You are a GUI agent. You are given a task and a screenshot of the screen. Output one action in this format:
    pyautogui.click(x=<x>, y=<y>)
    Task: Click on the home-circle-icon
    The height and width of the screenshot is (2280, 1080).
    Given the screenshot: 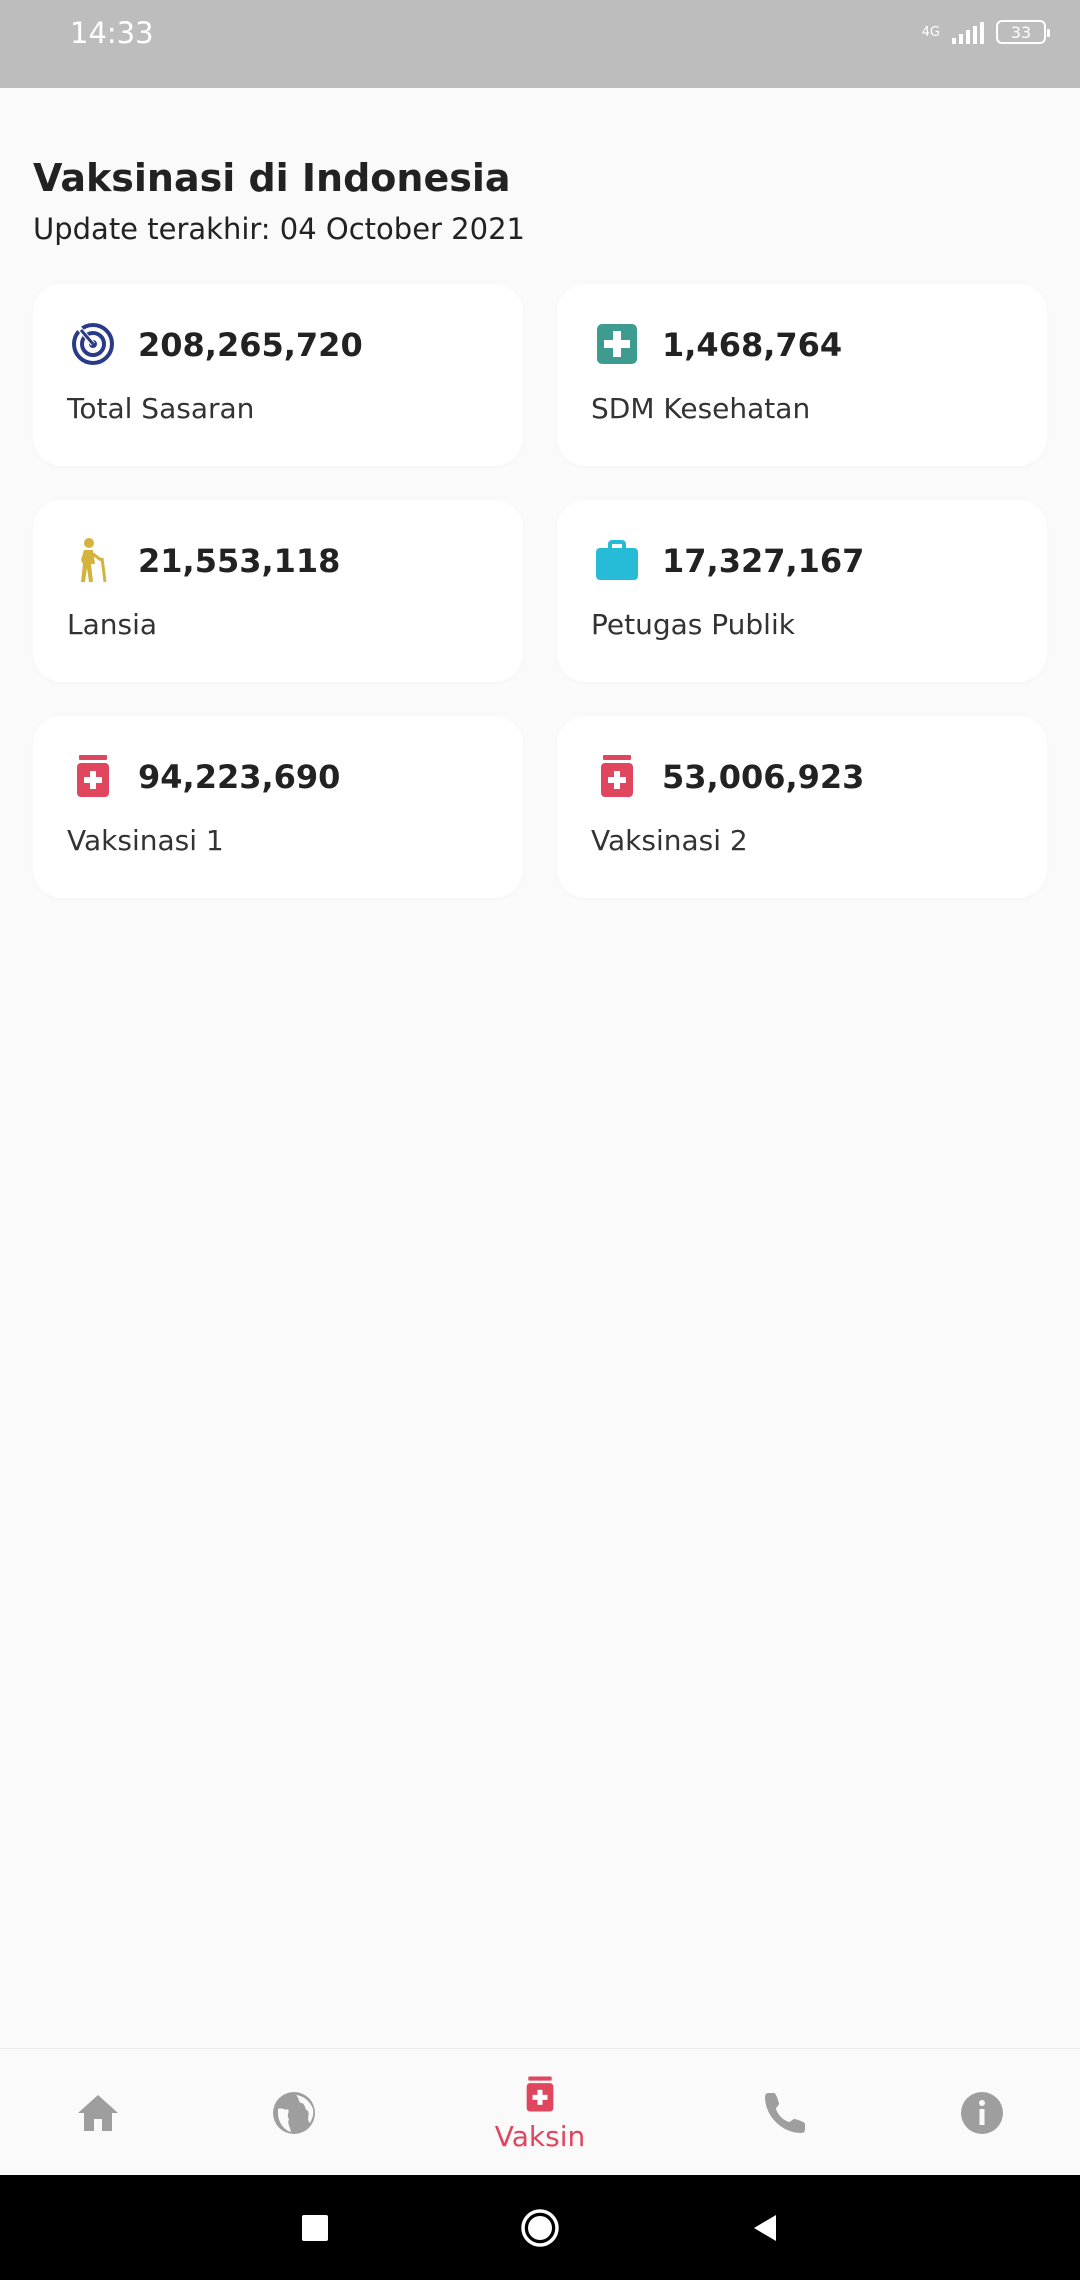 What is the action you would take?
    pyautogui.click(x=540, y=2227)
    